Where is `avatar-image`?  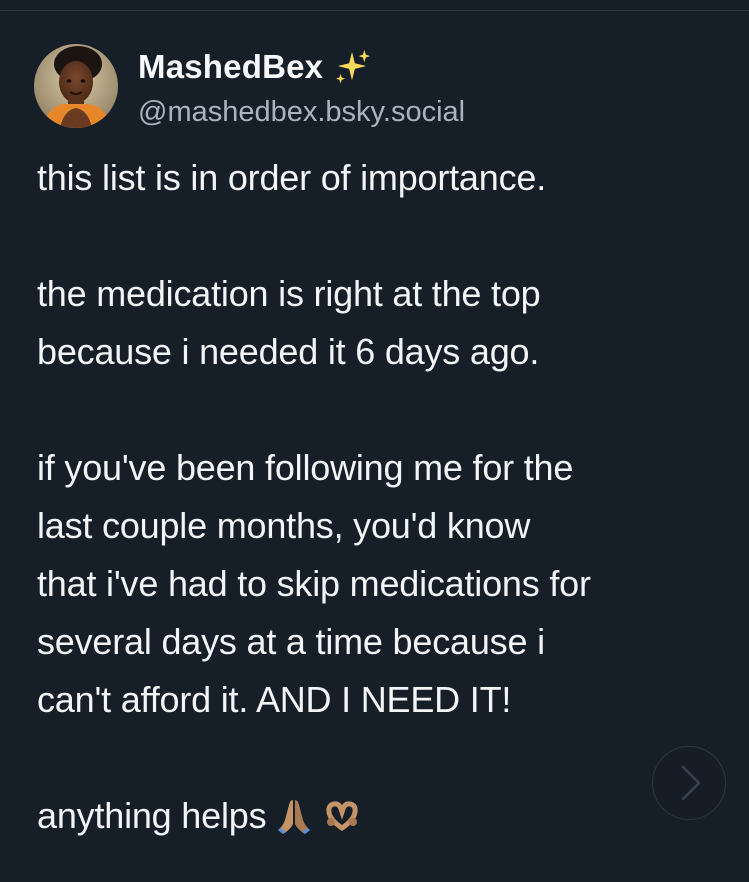 avatar-image is located at coordinates (76, 86).